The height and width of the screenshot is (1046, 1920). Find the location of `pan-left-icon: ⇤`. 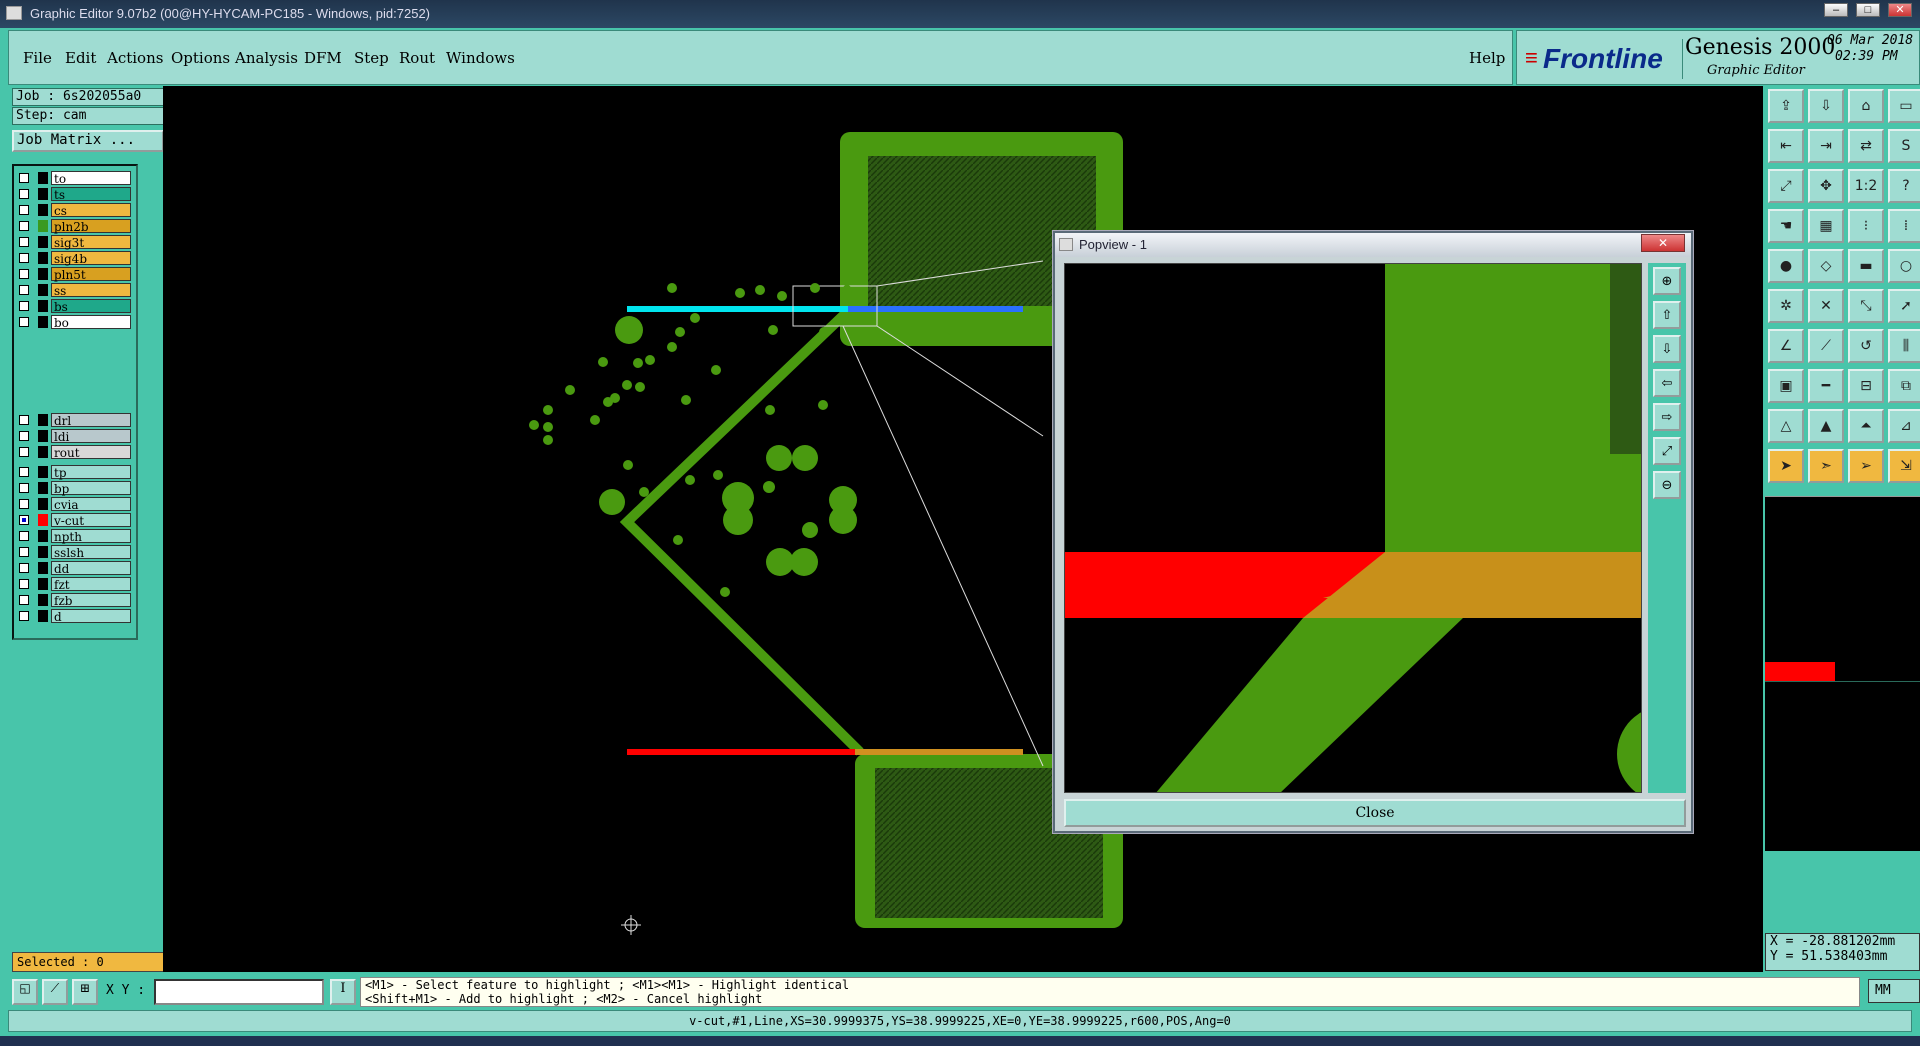

pan-left-icon: ⇤ is located at coordinates (1786, 146).